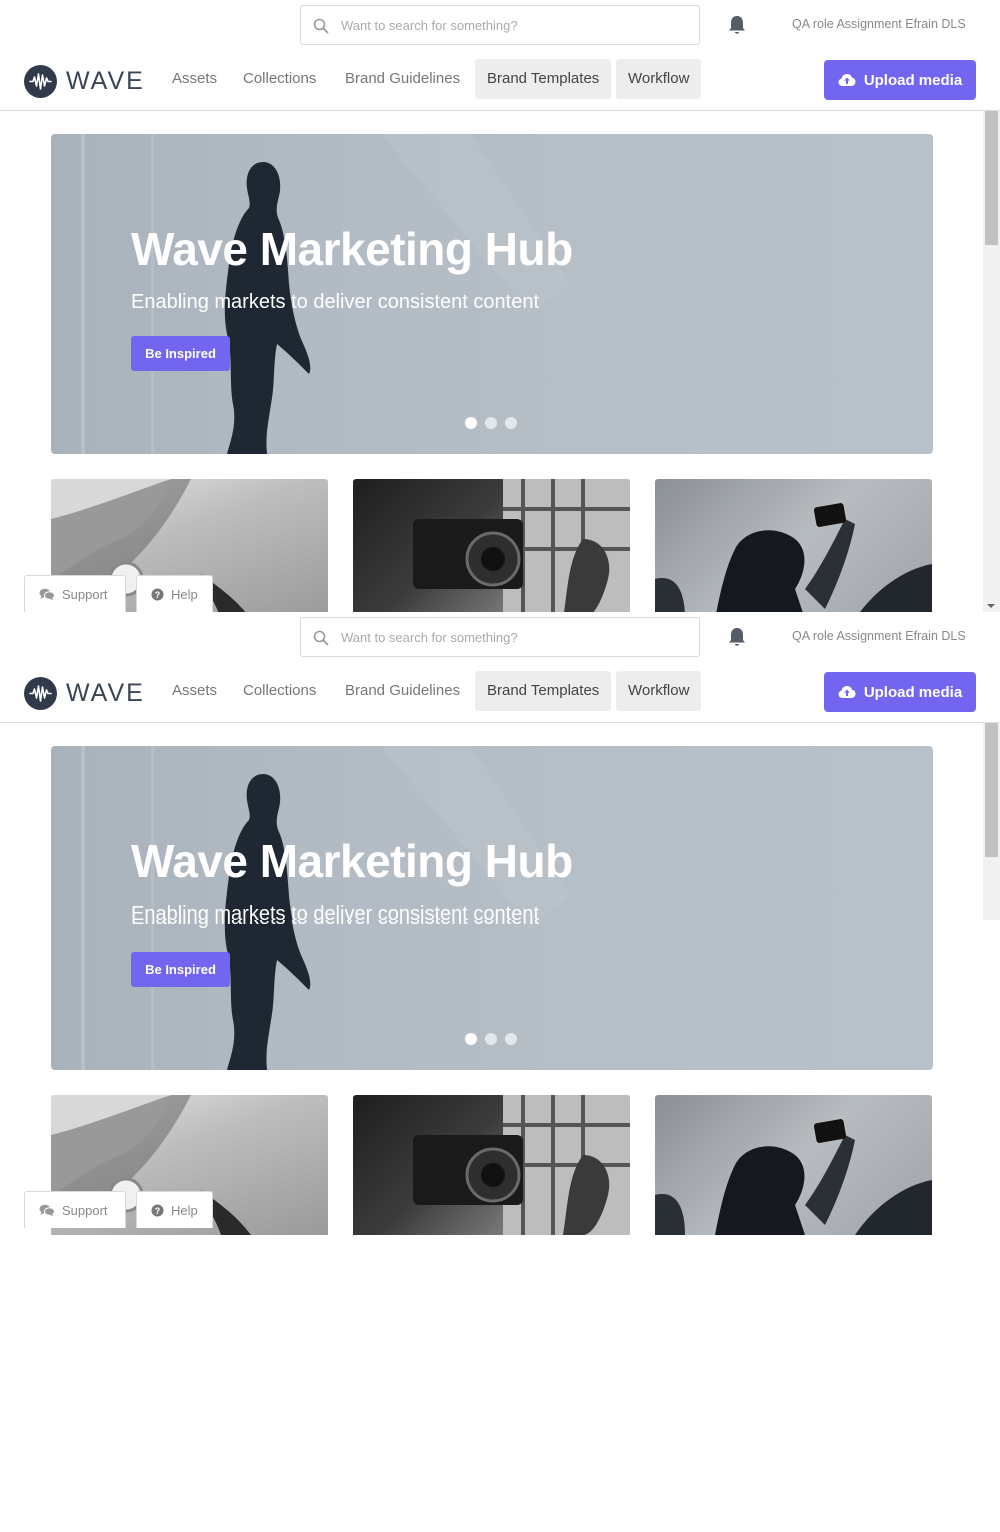 The image size is (1000, 1532). What do you see at coordinates (313, 995) in the screenshot?
I see `hero-background-image` at bounding box center [313, 995].